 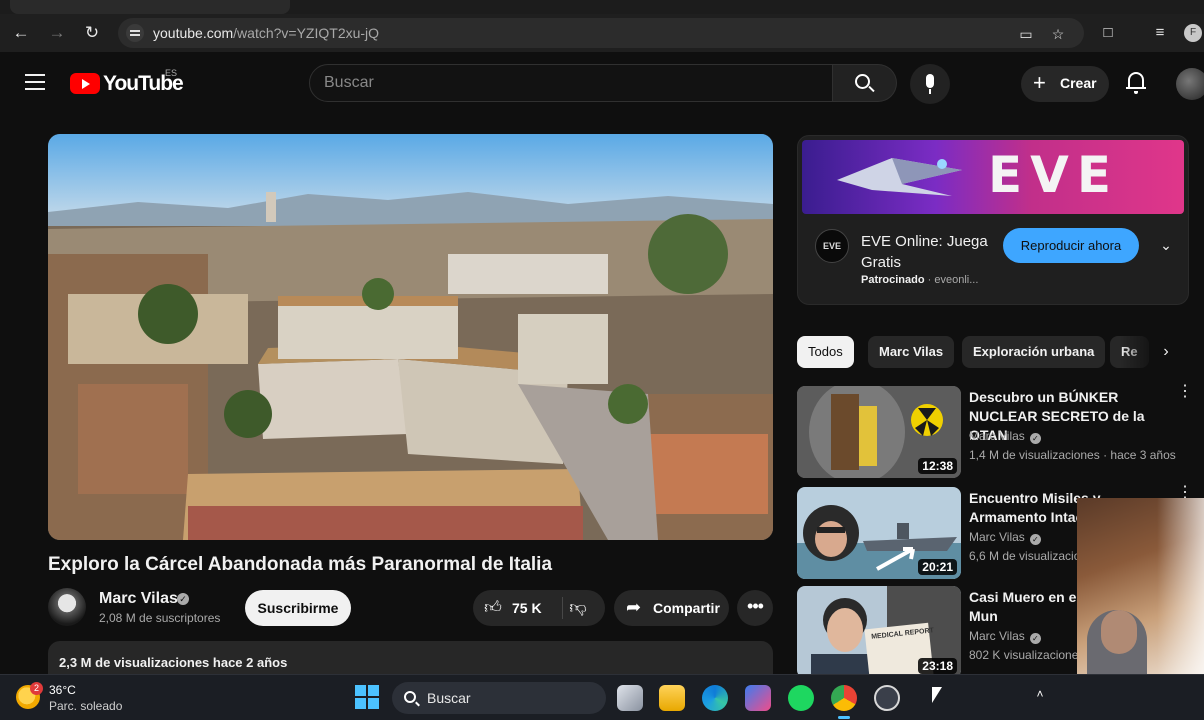 What do you see at coordinates (1054, 175) in the screenshot?
I see `ad-banner-wordmark: EVE` at bounding box center [1054, 175].